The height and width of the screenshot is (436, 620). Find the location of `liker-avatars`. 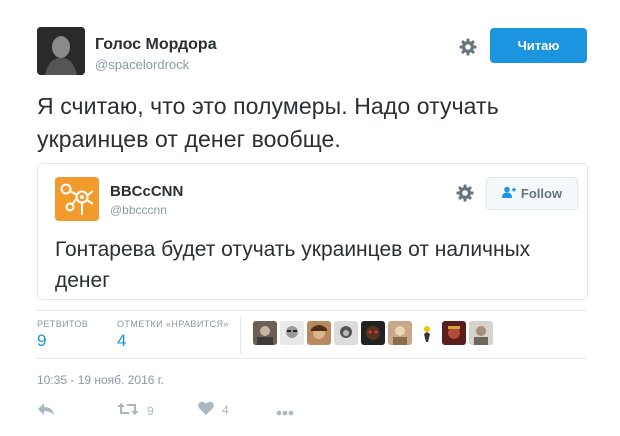

liker-avatars is located at coordinates (373, 333).